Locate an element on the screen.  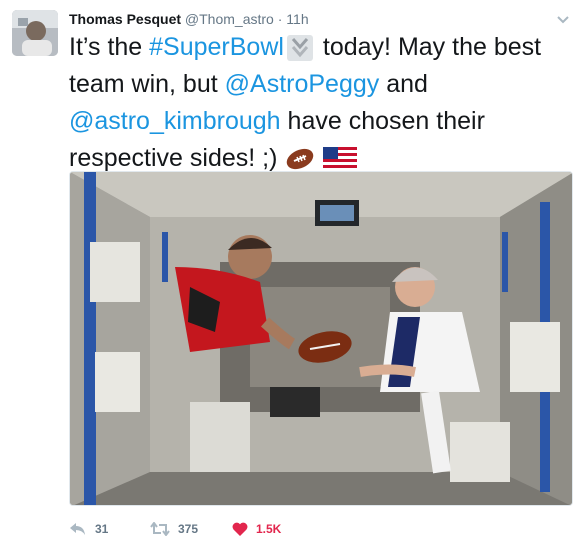
football-emoji is located at coordinates (300, 159).